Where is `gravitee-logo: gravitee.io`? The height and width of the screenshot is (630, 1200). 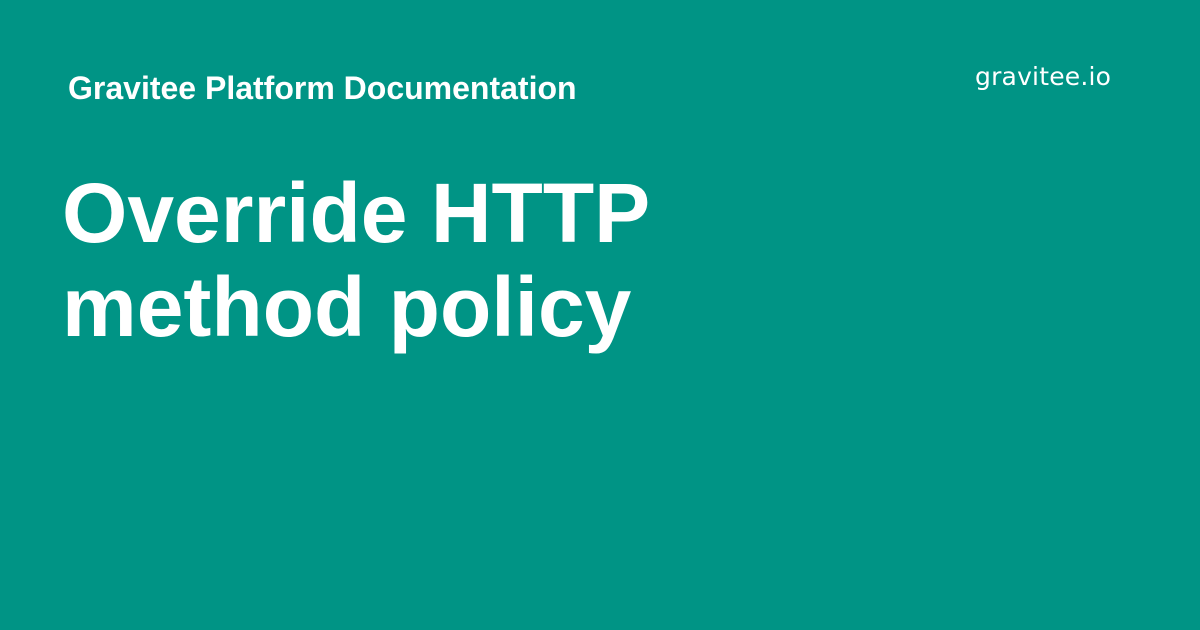
gravitee-logo: gravitee.io is located at coordinates (1043, 76).